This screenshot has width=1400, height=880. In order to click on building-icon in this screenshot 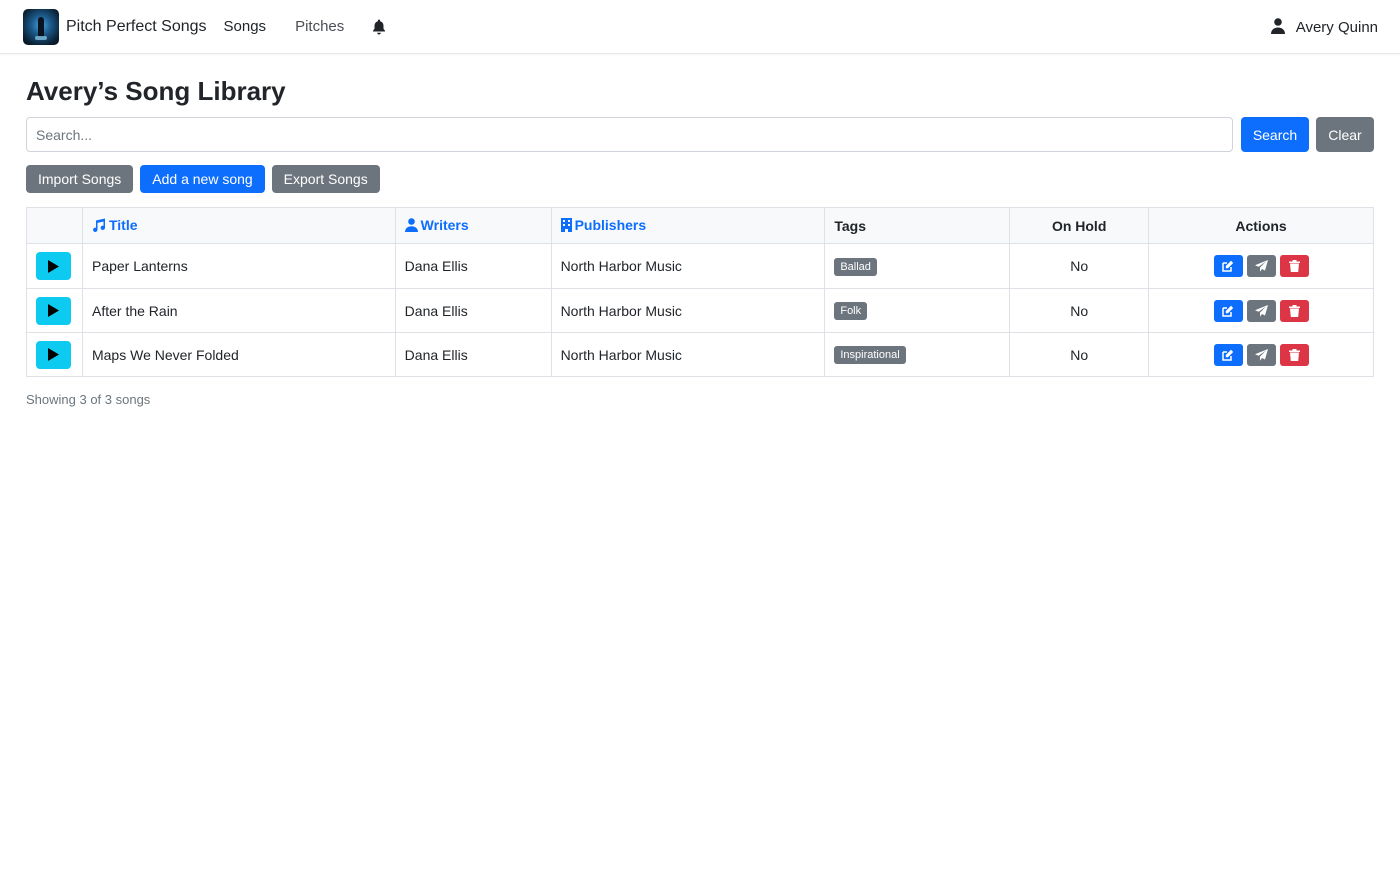, I will do `click(566, 224)`.